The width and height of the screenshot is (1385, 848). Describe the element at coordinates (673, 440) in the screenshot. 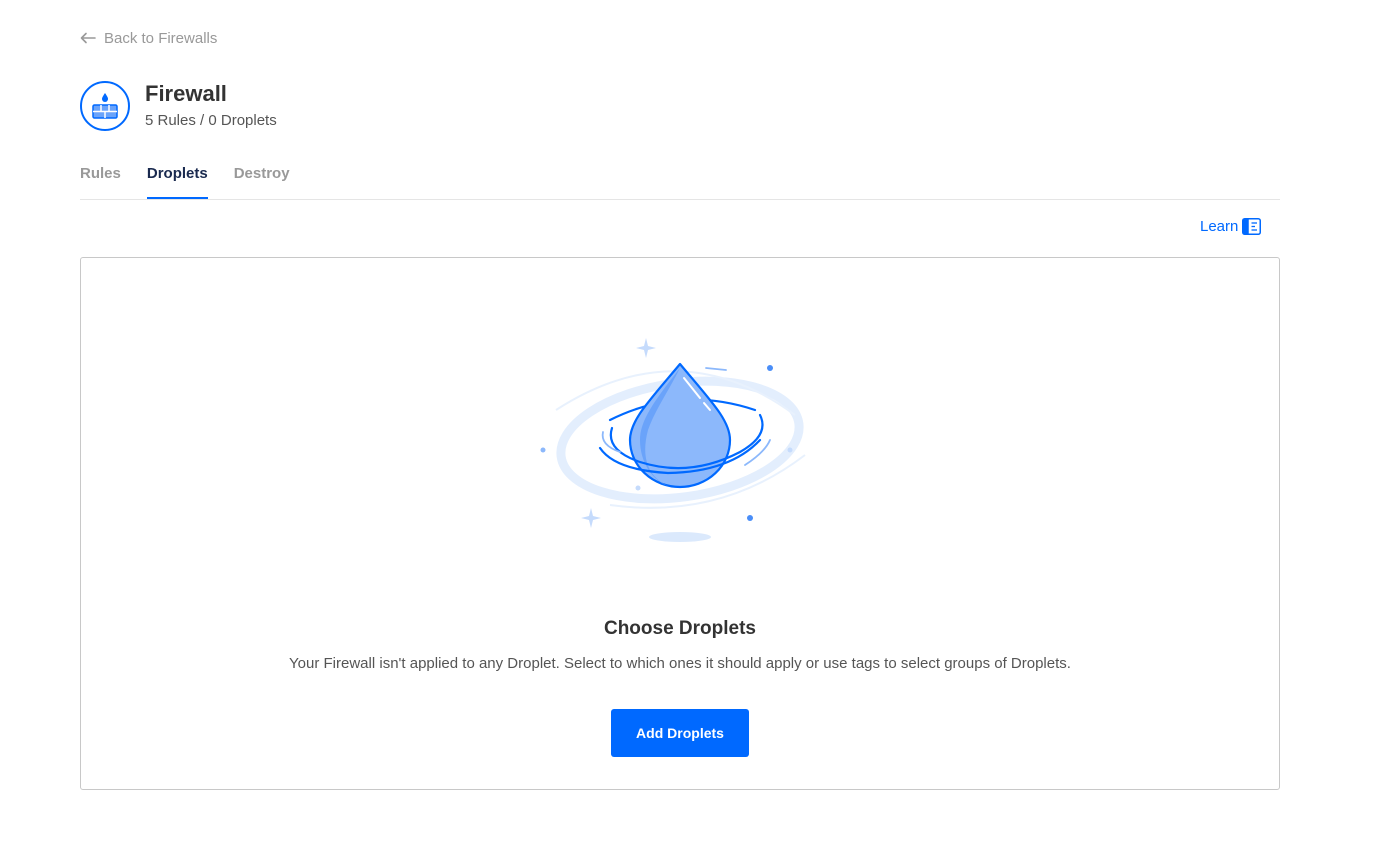

I see `droplet-illustration` at that location.